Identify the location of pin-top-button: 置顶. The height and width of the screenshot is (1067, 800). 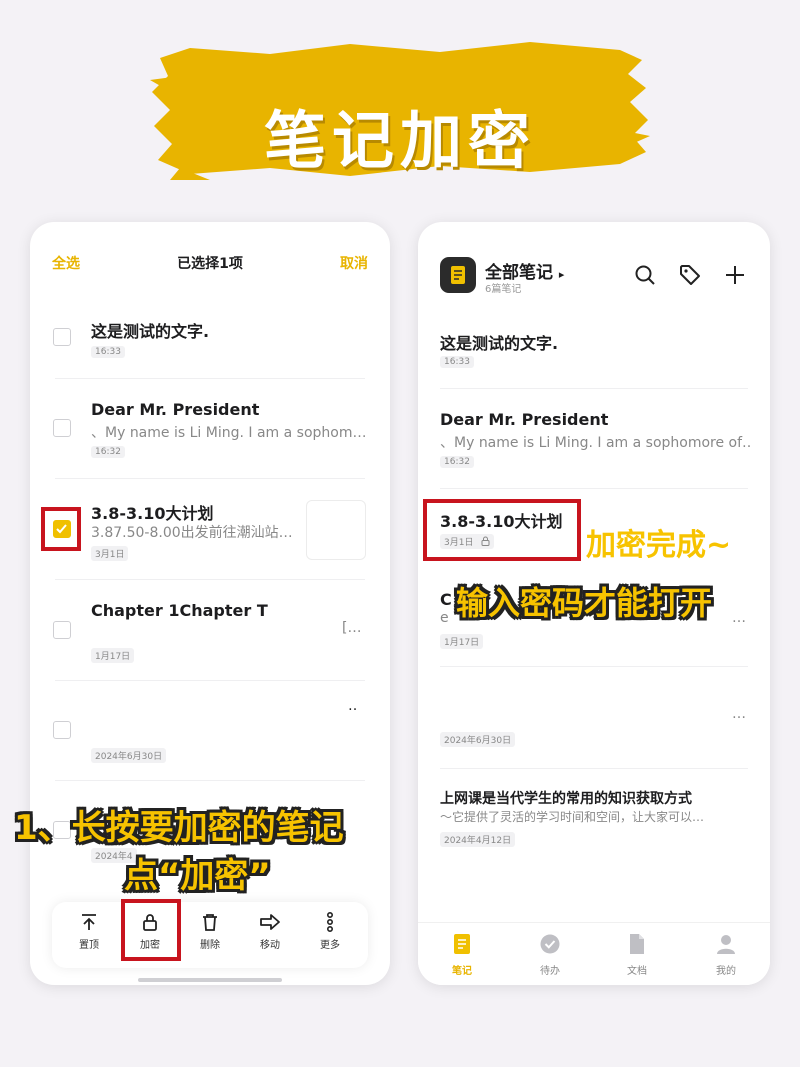
(89, 931).